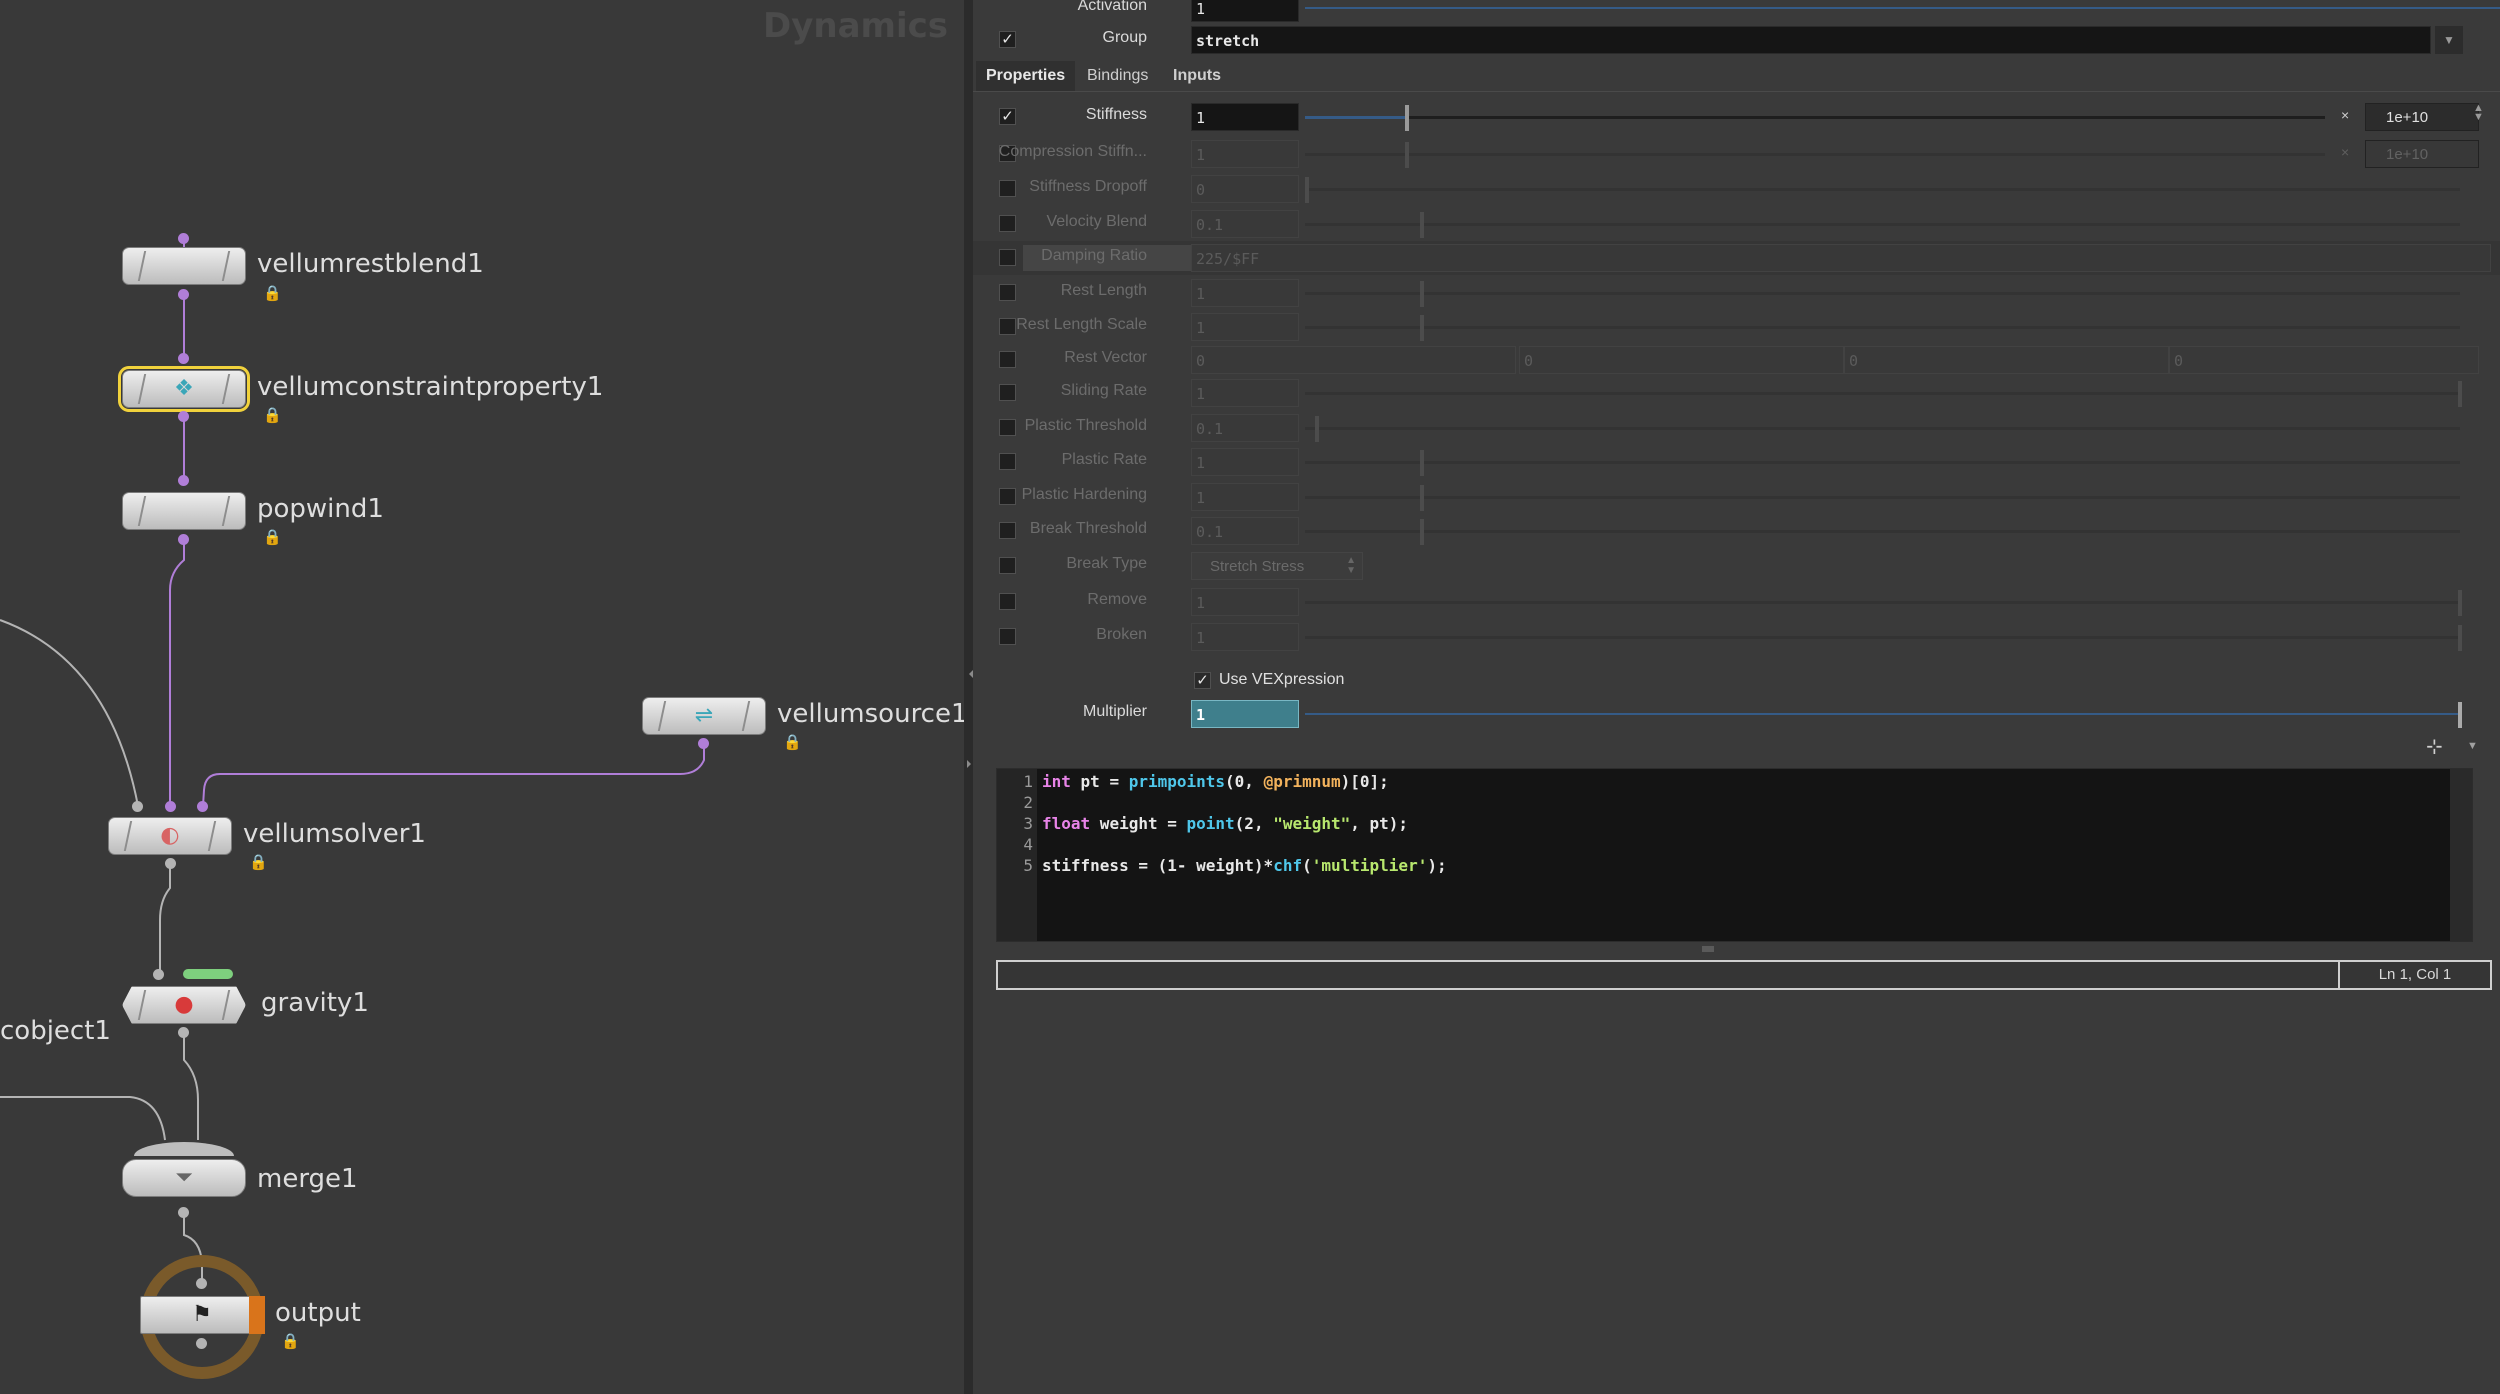 This screenshot has width=2500, height=1394. What do you see at coordinates (2434, 746) in the screenshot?
I see `add-snippet-icon: ⊹` at bounding box center [2434, 746].